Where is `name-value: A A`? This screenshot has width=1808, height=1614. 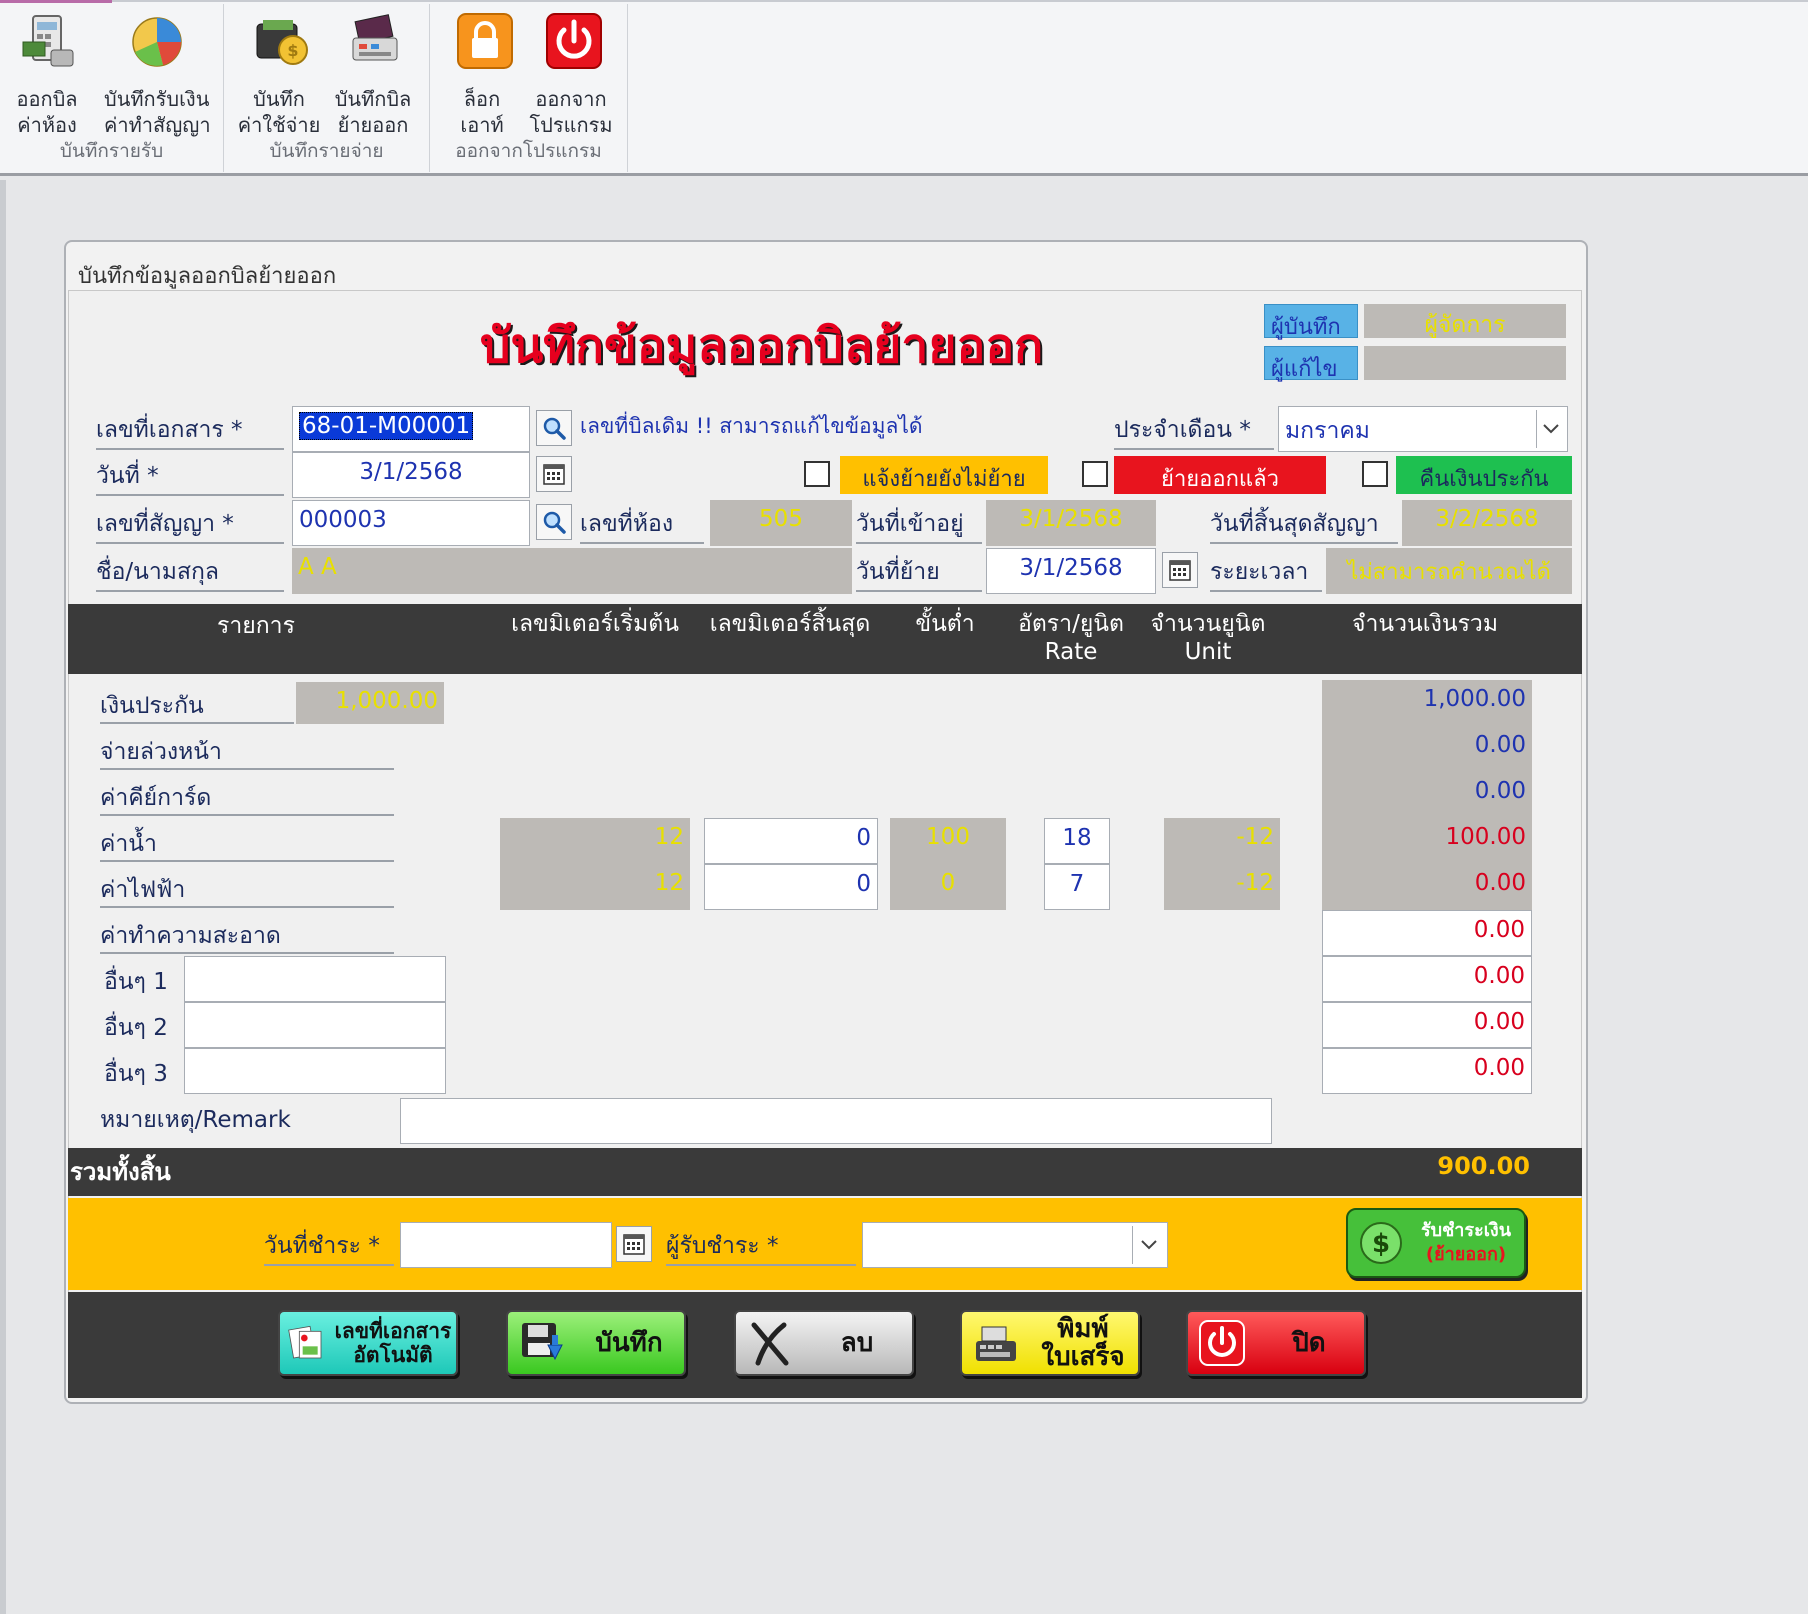 name-value: A A is located at coordinates (572, 571).